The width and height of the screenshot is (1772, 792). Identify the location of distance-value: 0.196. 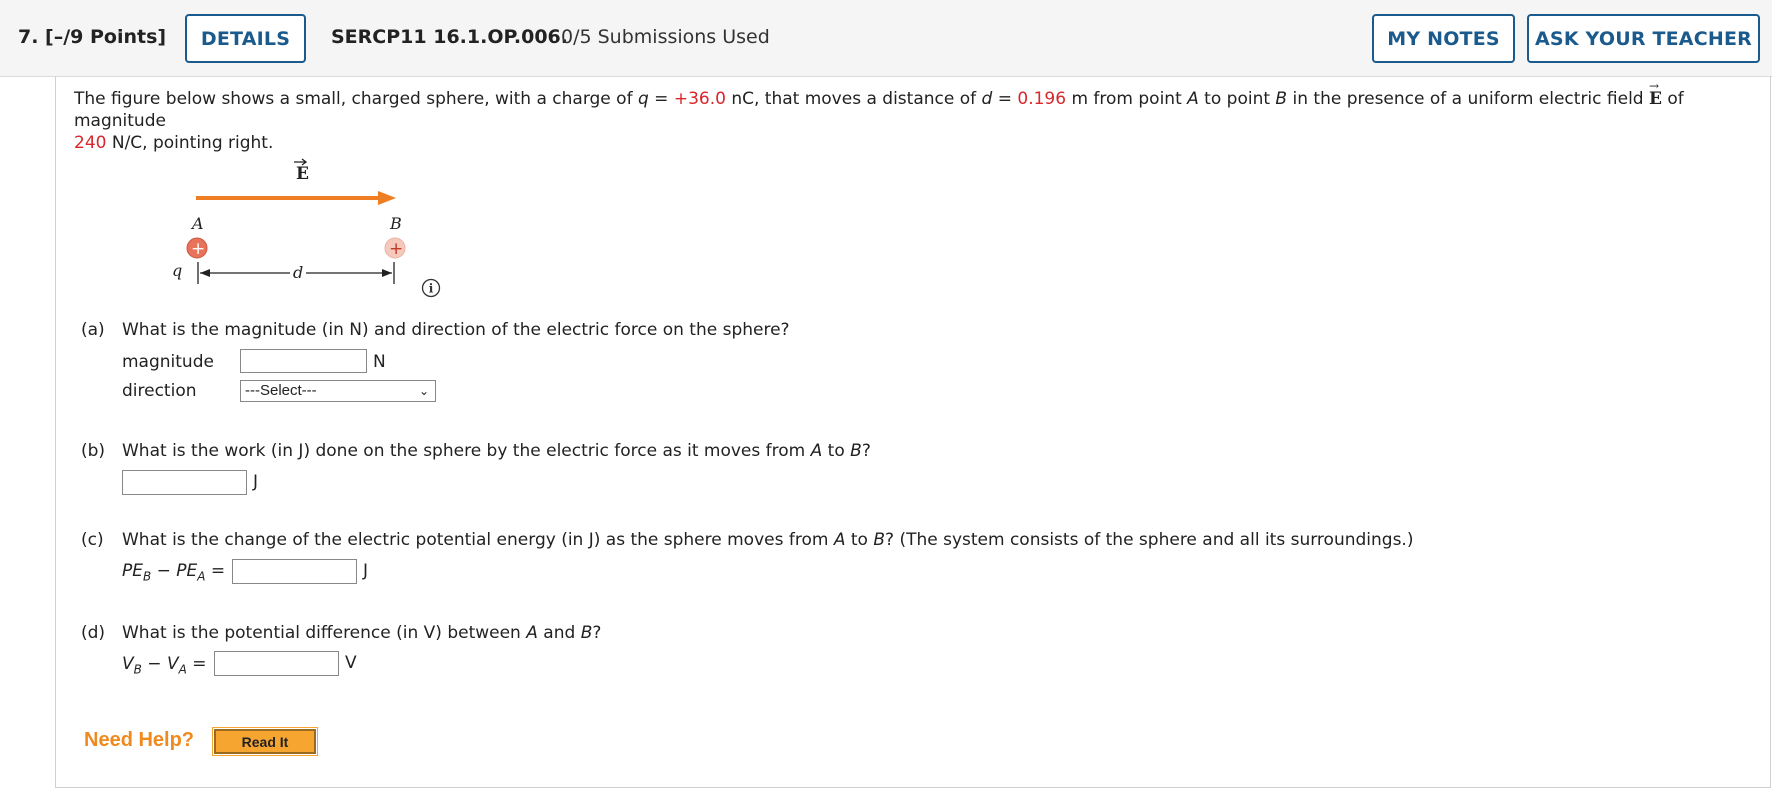
(1042, 99).